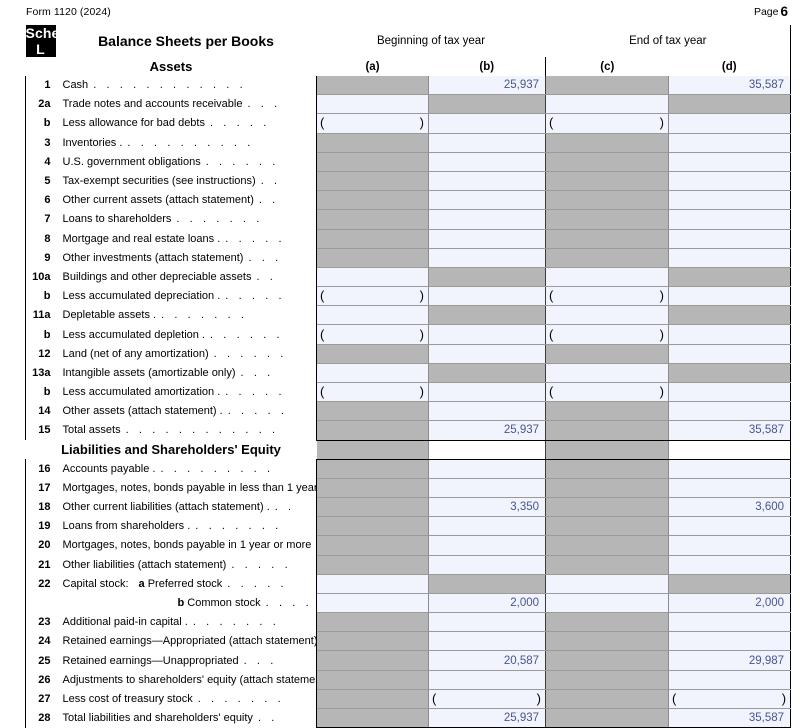 The image size is (800, 728). Describe the element at coordinates (171, 450) in the screenshot. I see `liabilities-section-title: Liabilities and Shareholders' Equity` at that location.